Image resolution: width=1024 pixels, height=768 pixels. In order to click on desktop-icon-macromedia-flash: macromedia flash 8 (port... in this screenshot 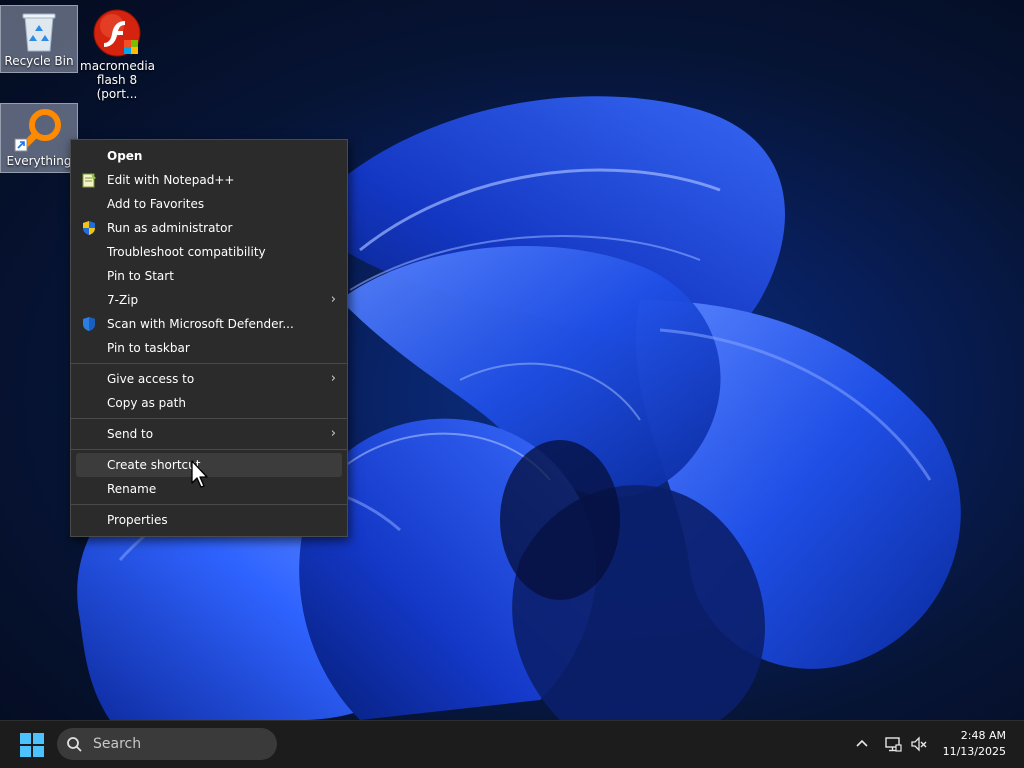, I will do `click(117, 53)`.